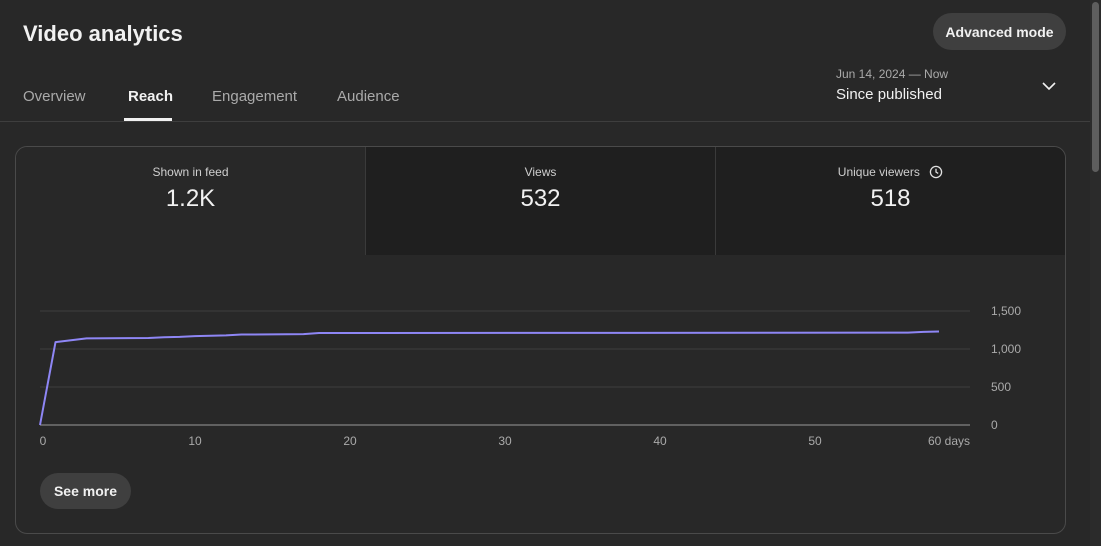  I want to click on y-tick-label: 1,500, so click(1006, 311).